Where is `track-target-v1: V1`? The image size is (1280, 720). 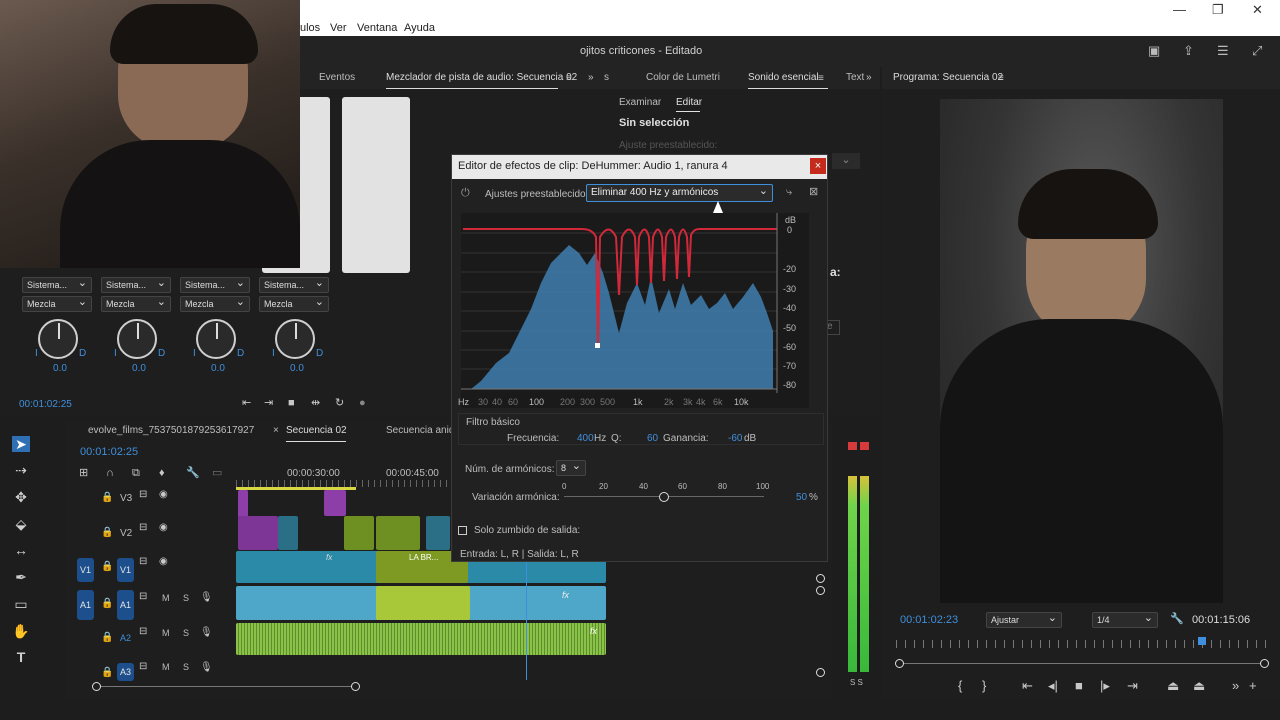
track-target-v1: V1 is located at coordinates (125, 570).